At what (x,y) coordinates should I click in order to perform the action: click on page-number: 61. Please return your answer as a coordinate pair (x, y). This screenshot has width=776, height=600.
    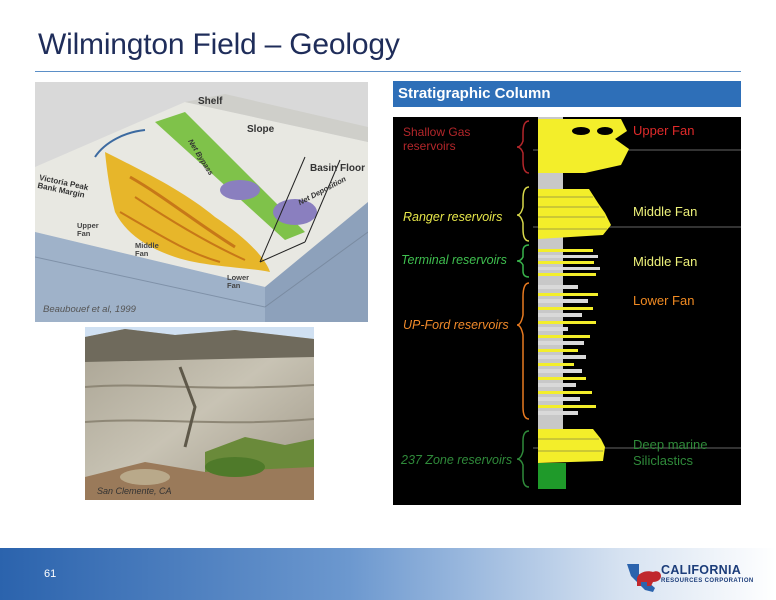
    Looking at the image, I should click on (50, 574).